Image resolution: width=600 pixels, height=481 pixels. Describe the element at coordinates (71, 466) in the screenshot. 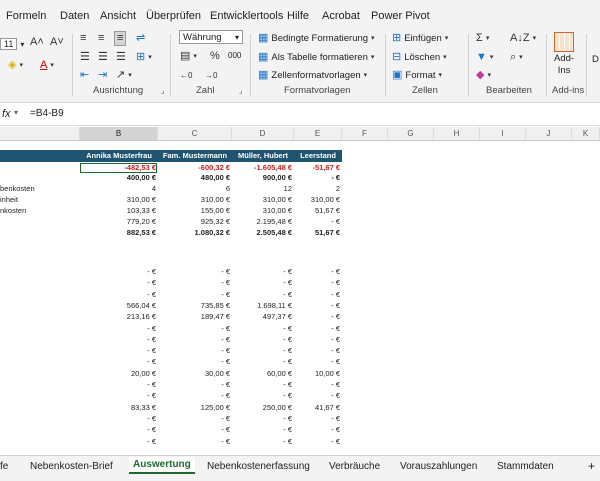

I see `sheet-tab: Nebenkosten-Brief` at that location.